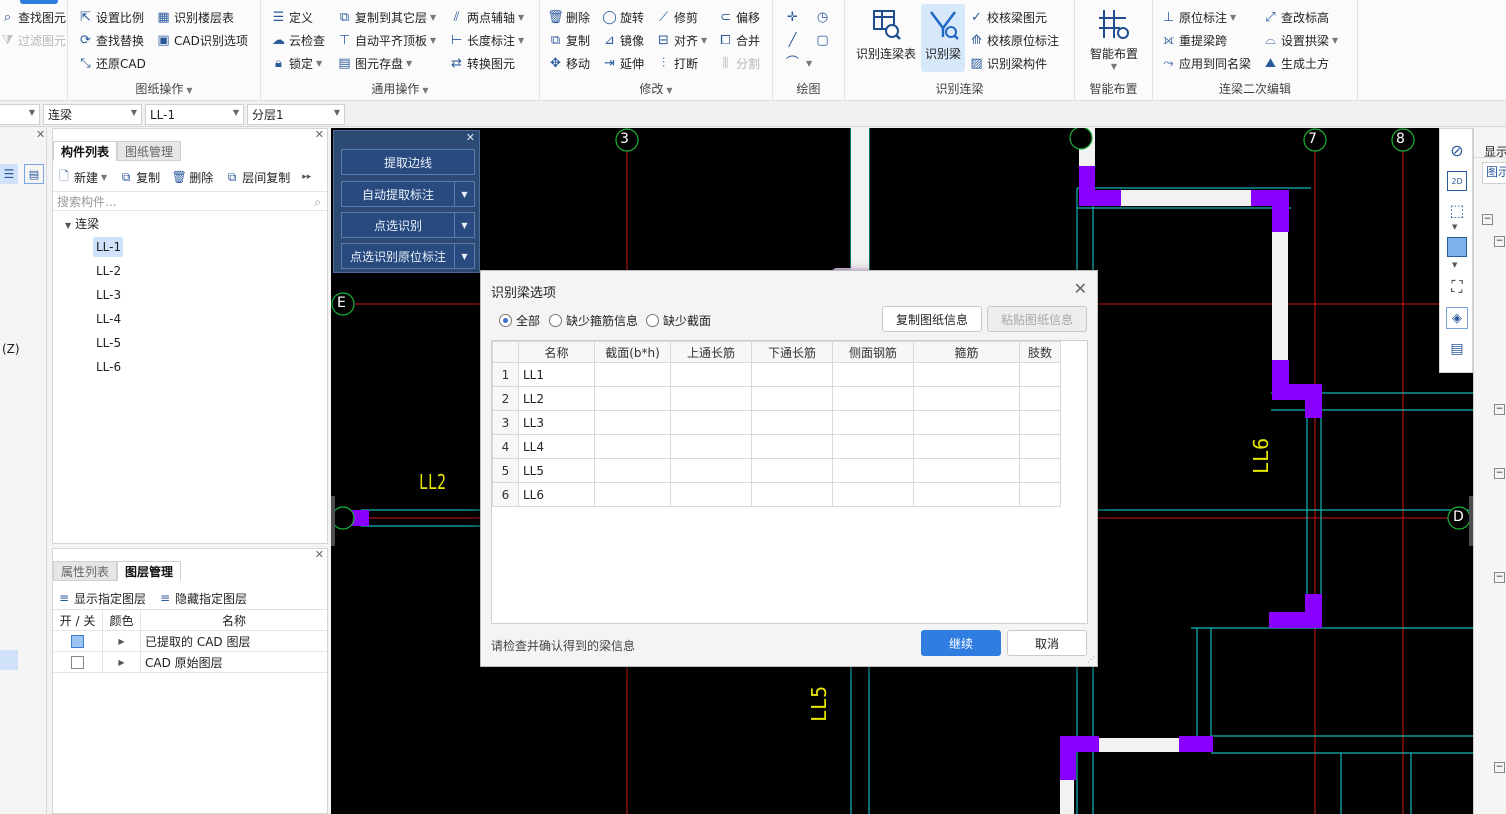 This screenshot has height=814, width=1506. Describe the element at coordinates (9, 174) in the screenshot. I see `list-view-icon: ☰` at that location.